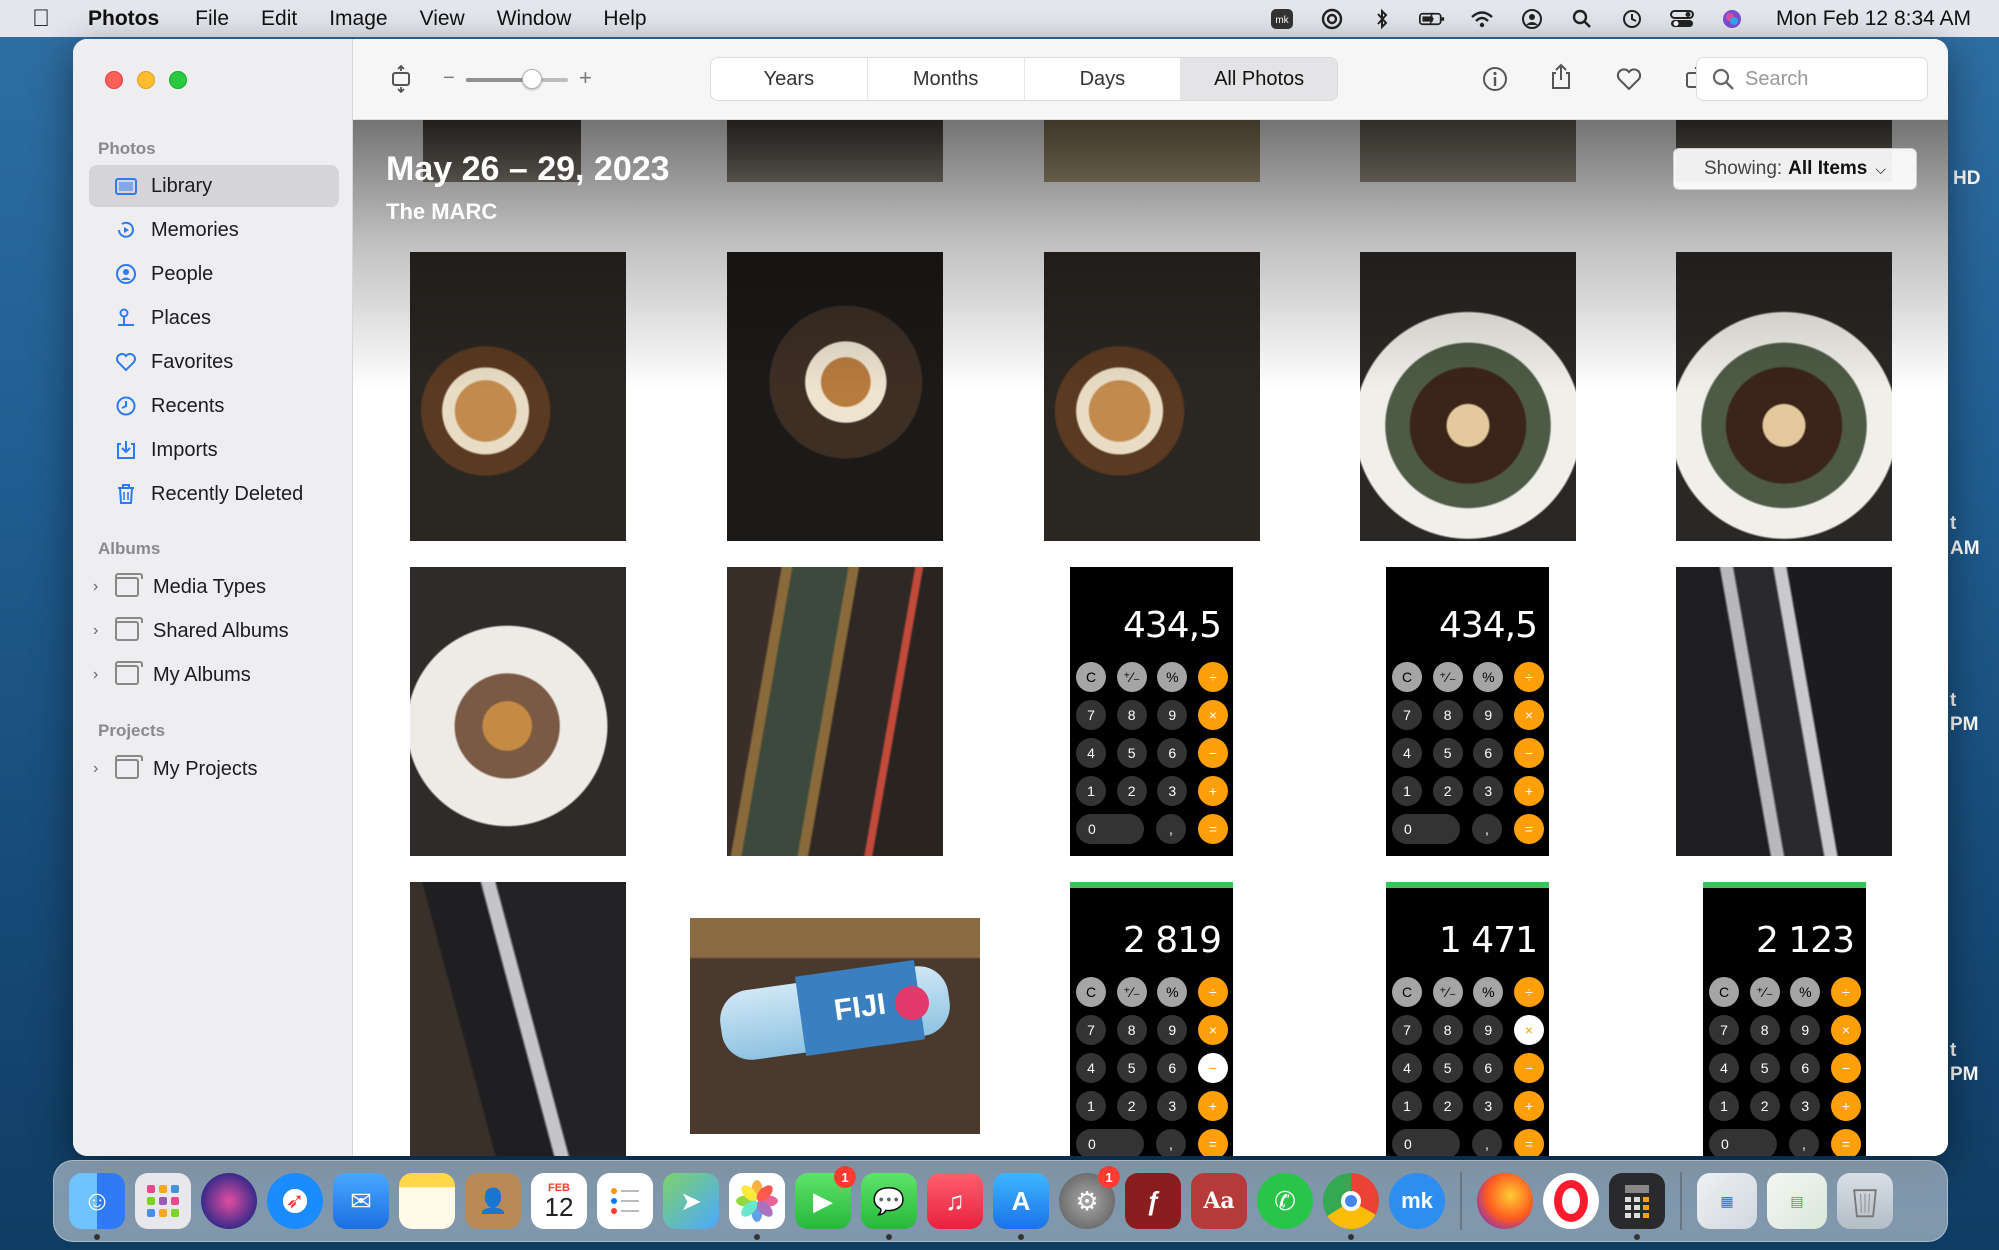  I want to click on showing-filter-dropdown: Showing: All Items ⌵, so click(1795, 169).